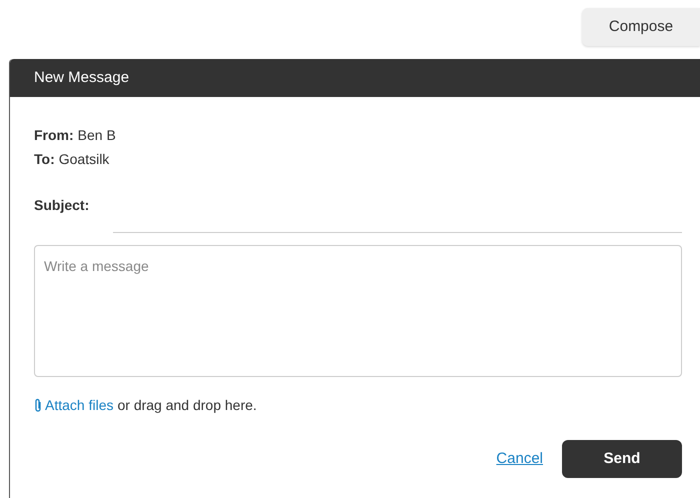 The height and width of the screenshot is (498, 700). I want to click on panel-title: New Message, so click(82, 78).